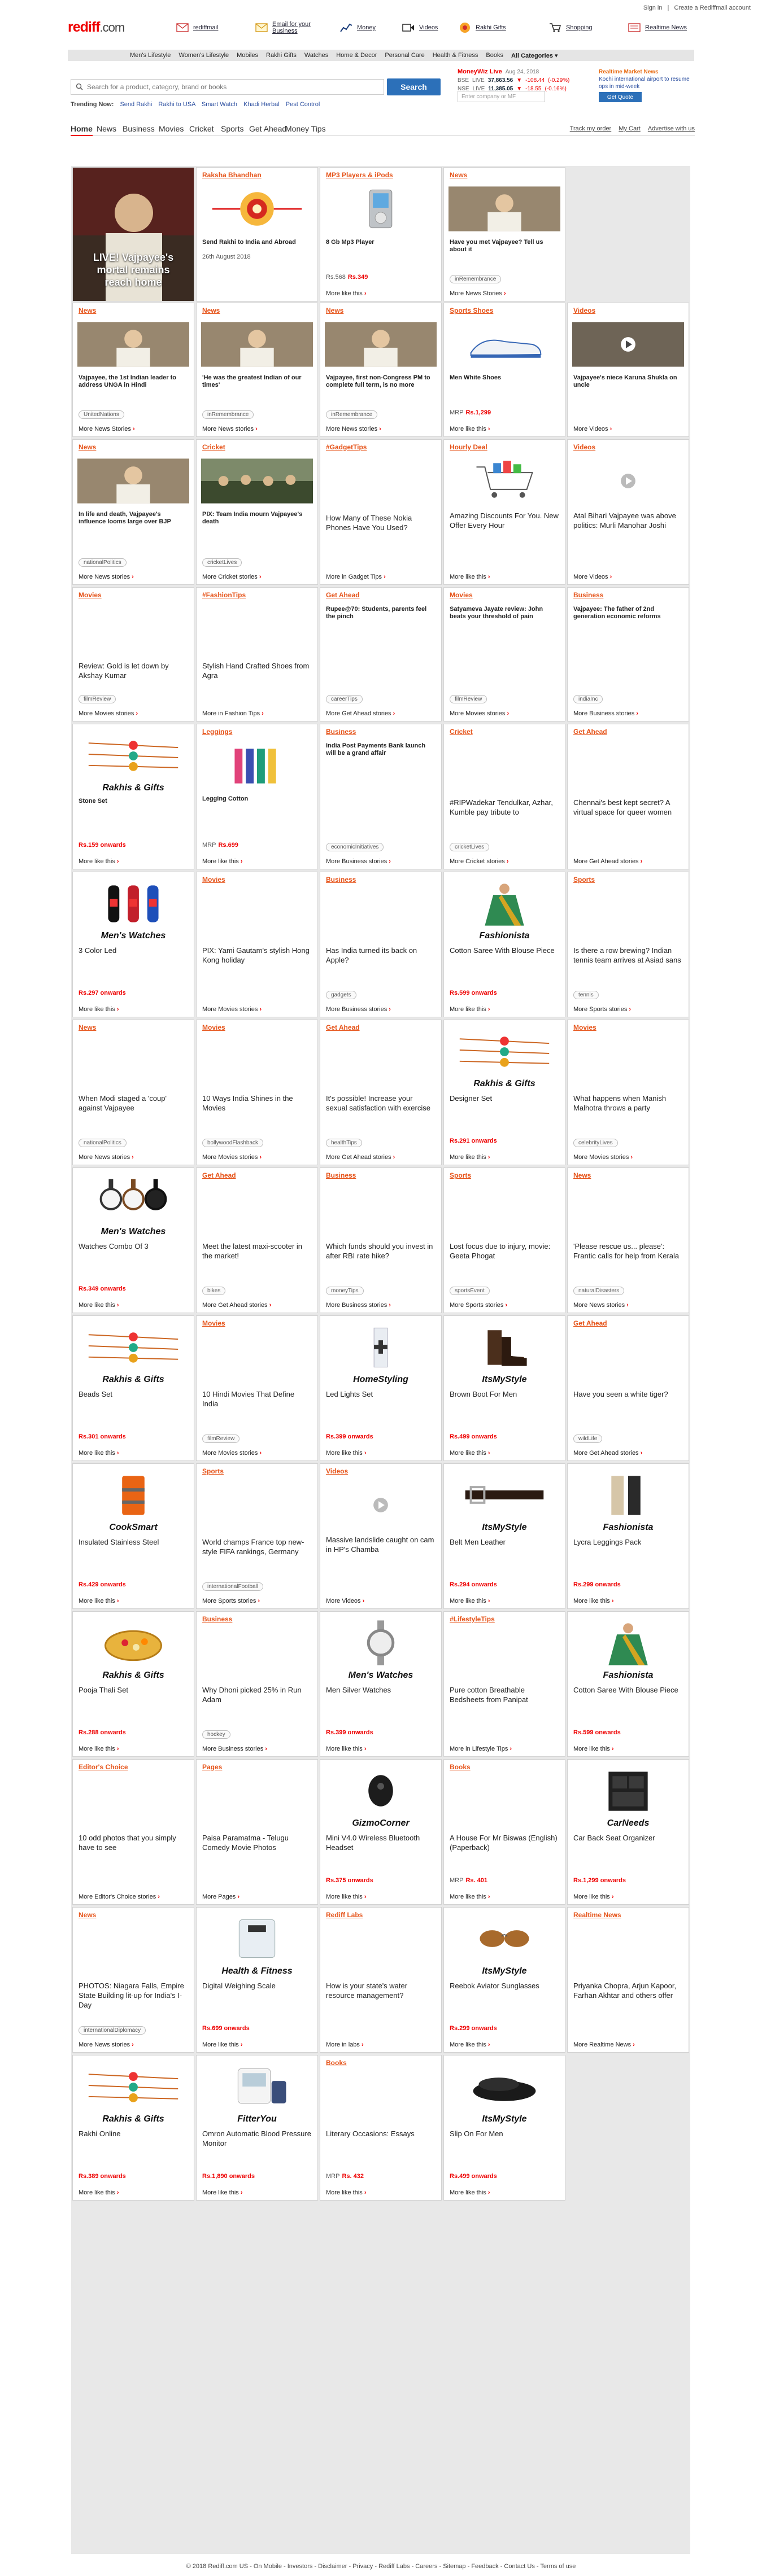 The height and width of the screenshot is (2576, 762). Describe the element at coordinates (257, 1986) in the screenshot. I see `card-headline: Digital Weighing Scale` at that location.